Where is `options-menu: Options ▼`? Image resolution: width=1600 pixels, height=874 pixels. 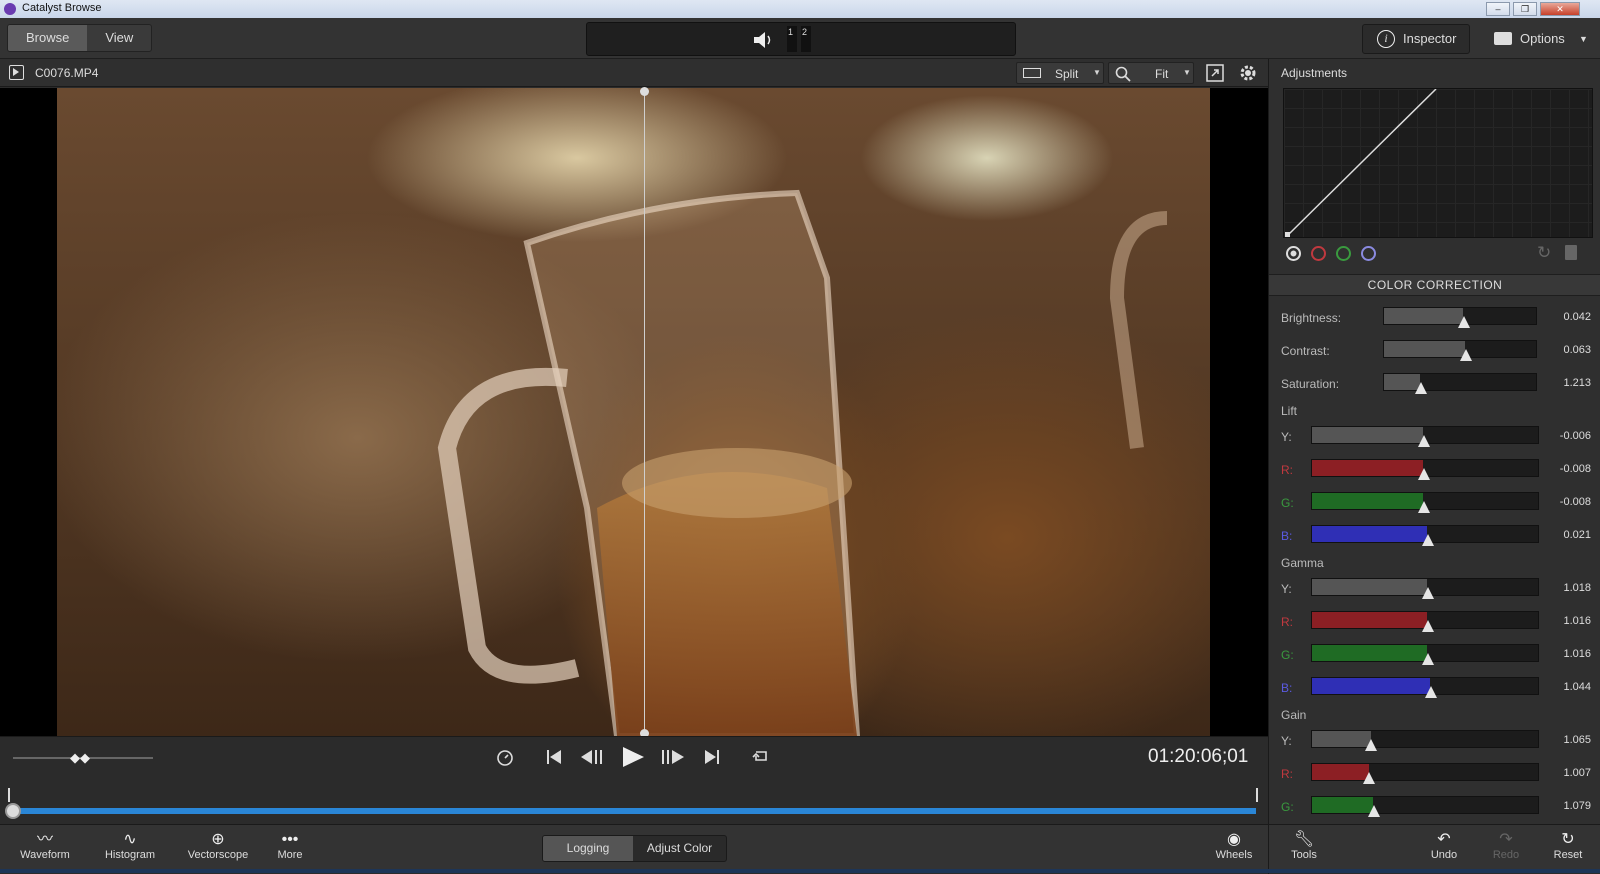 options-menu: Options ▼ is located at coordinates (1542, 39).